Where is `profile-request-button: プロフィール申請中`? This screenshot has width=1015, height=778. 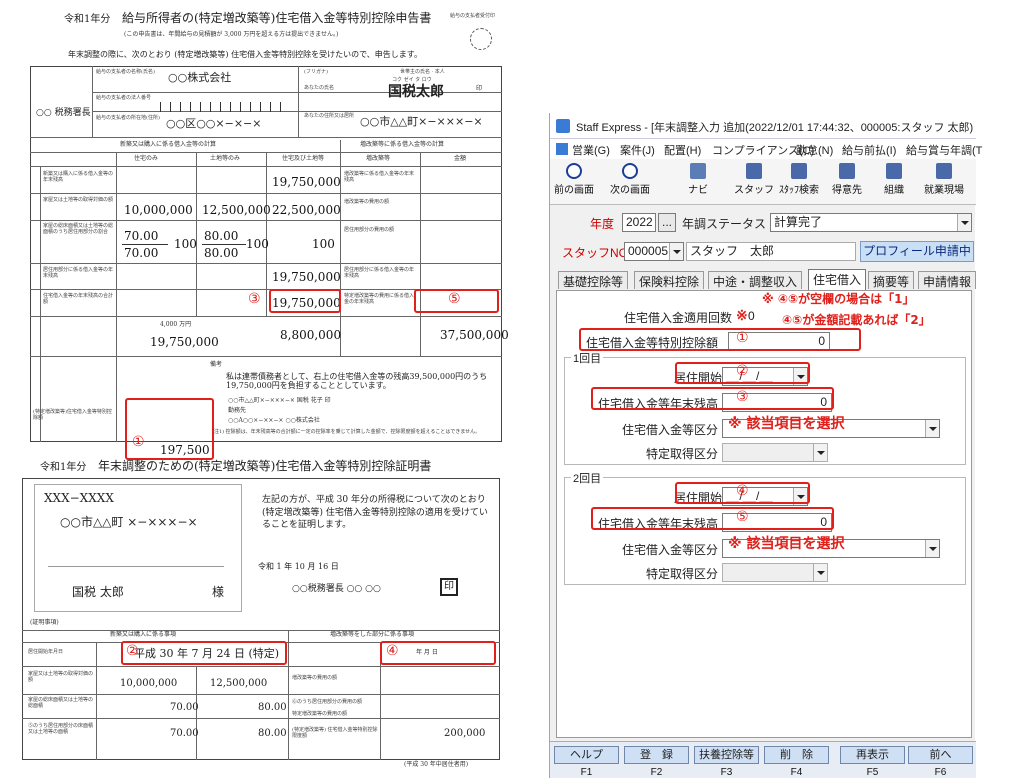 profile-request-button: プロフィール申請中 is located at coordinates (917, 251).